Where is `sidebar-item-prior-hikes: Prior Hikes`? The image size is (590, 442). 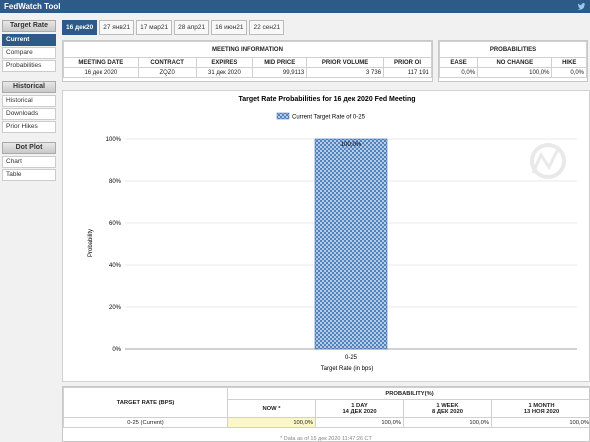
sidebar-item-prior-hikes: Prior Hikes is located at coordinates (29, 127).